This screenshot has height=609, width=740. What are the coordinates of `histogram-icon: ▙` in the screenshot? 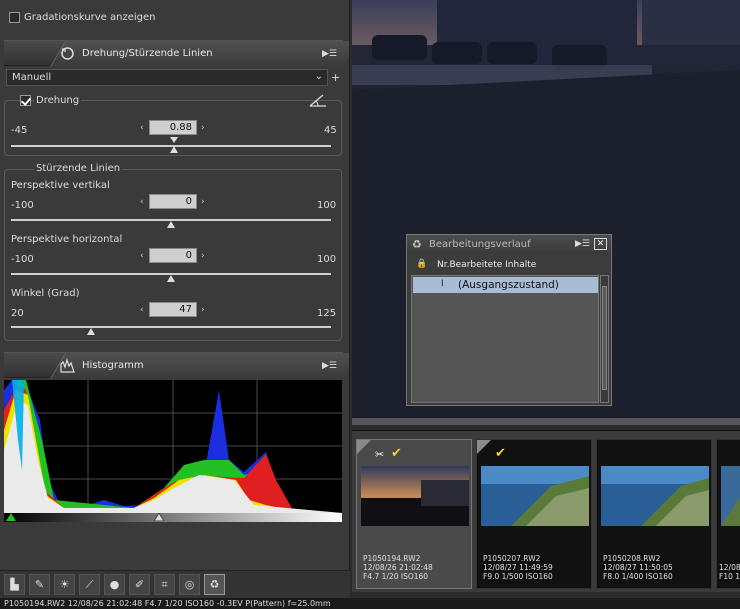 It's located at (14, 584).